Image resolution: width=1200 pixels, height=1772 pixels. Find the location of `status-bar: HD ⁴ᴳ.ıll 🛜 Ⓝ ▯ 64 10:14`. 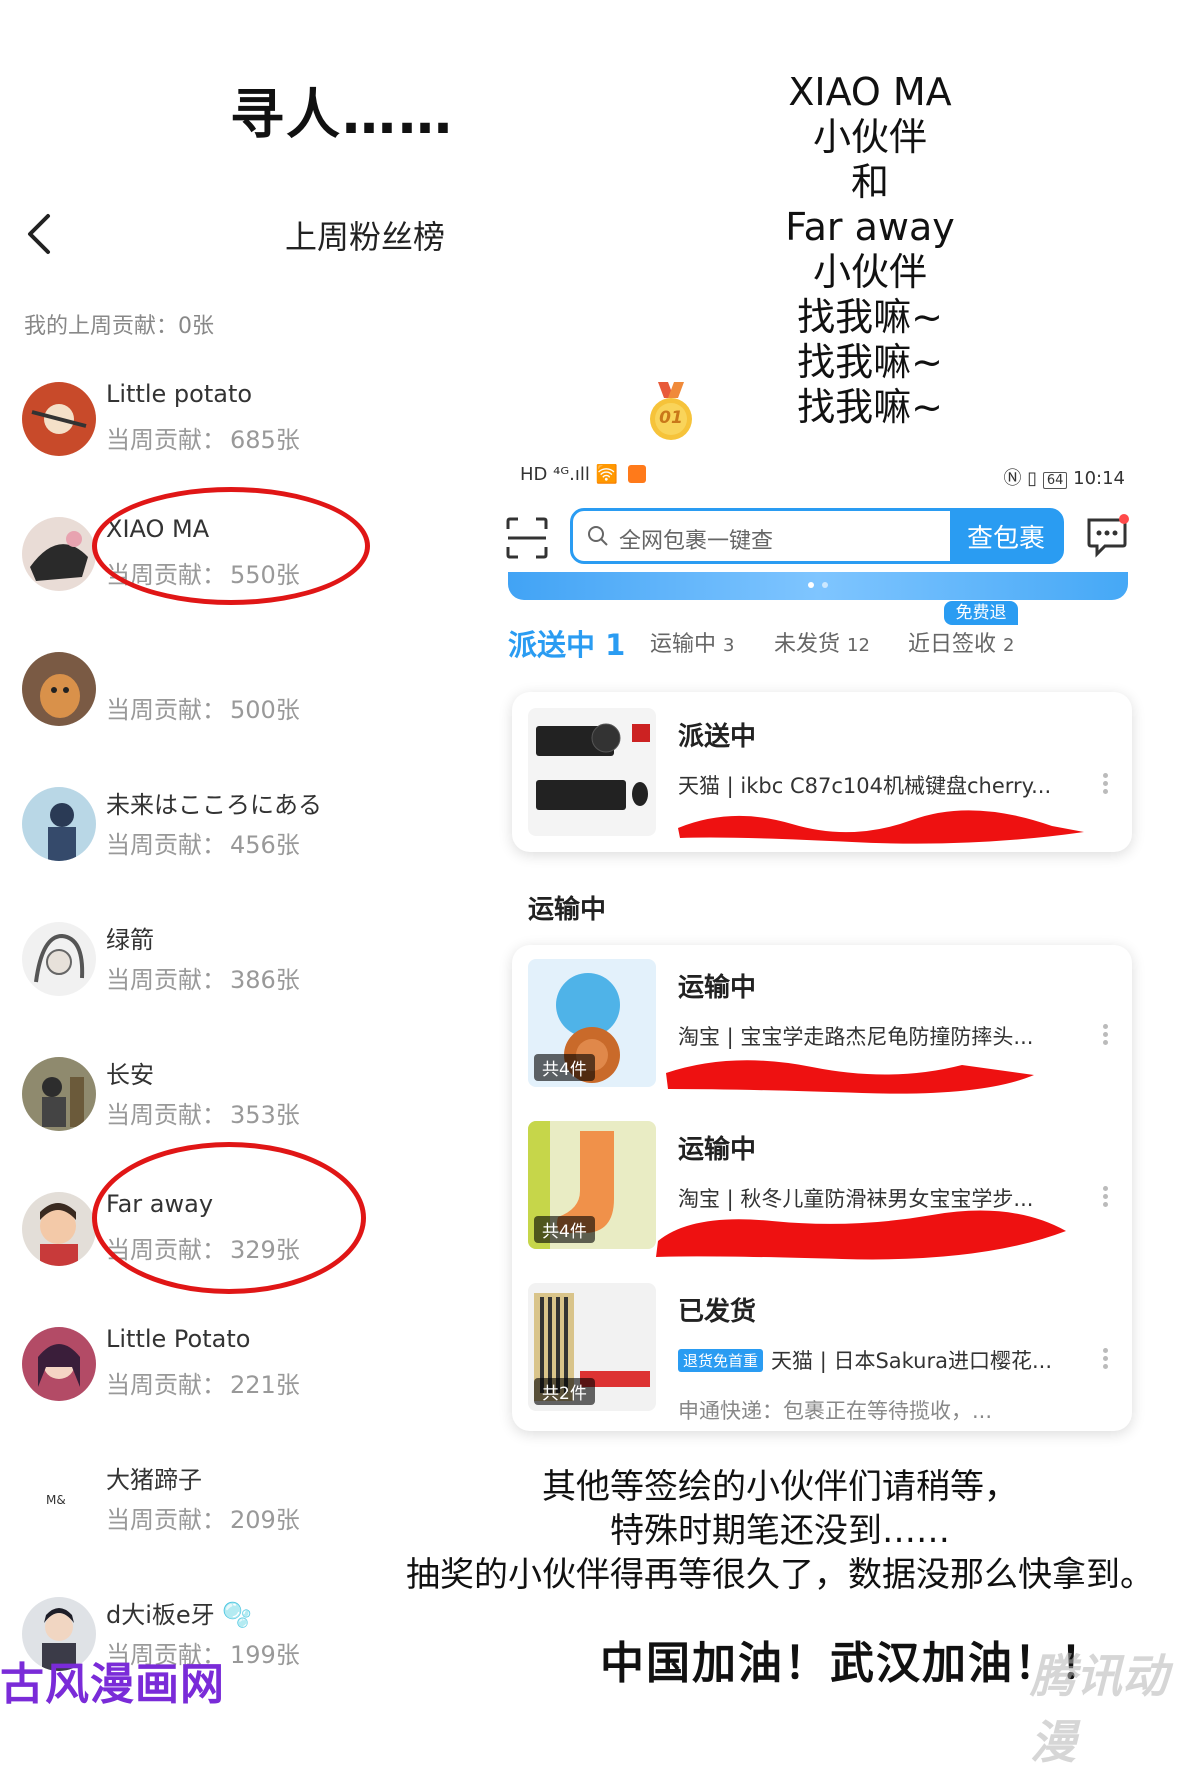

status-bar: HD ⁴ᴳ.ıll 🛜 Ⓝ ▯ 64 10:14 is located at coordinates (822, 478).